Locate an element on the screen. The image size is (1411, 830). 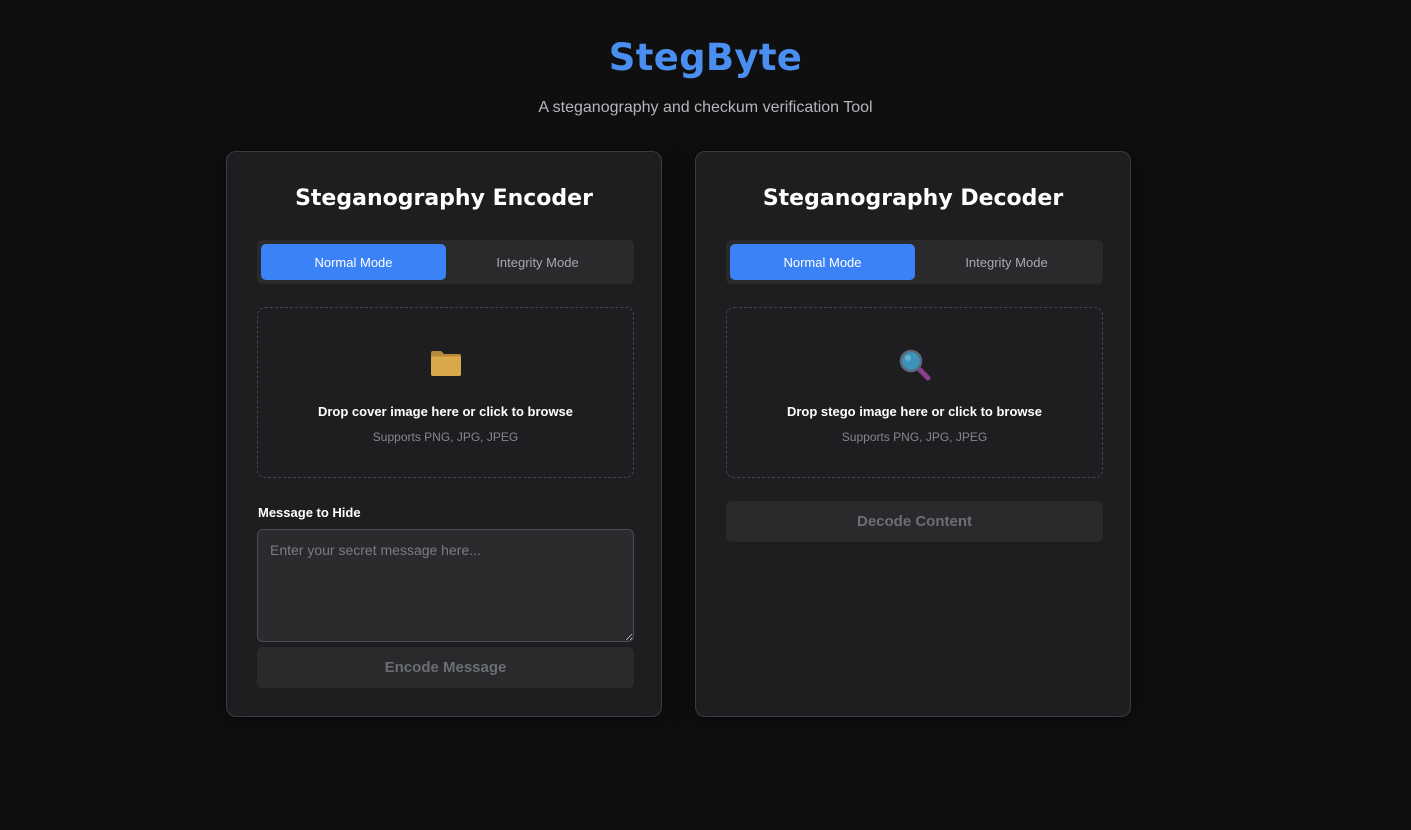
encoder-normal-mode-button: Normal Mode is located at coordinates (353, 262).